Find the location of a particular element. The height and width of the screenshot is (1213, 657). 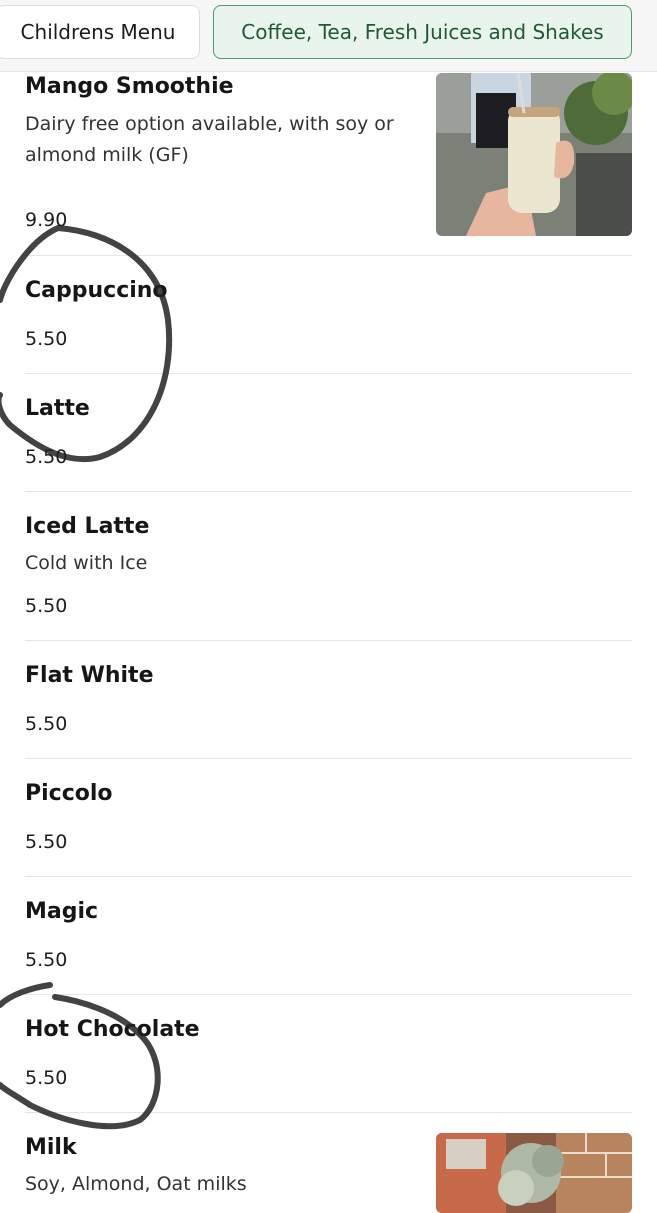

item-name: Piccolo is located at coordinates (69, 793).